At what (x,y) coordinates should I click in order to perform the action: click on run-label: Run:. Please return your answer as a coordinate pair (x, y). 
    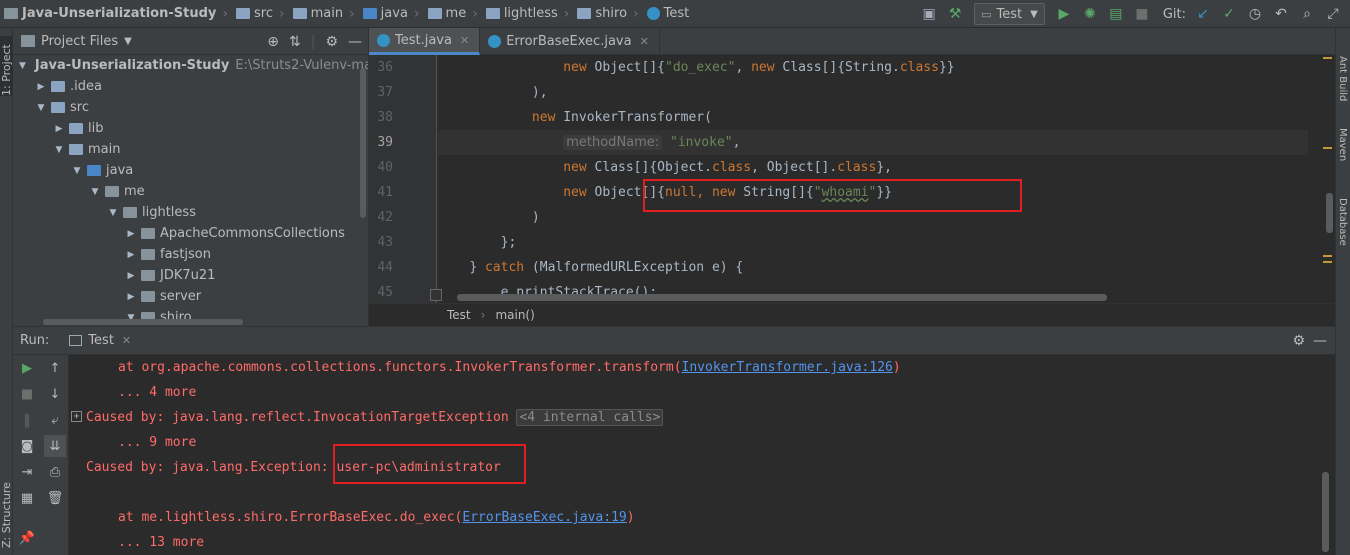
    Looking at the image, I should click on (35, 340).